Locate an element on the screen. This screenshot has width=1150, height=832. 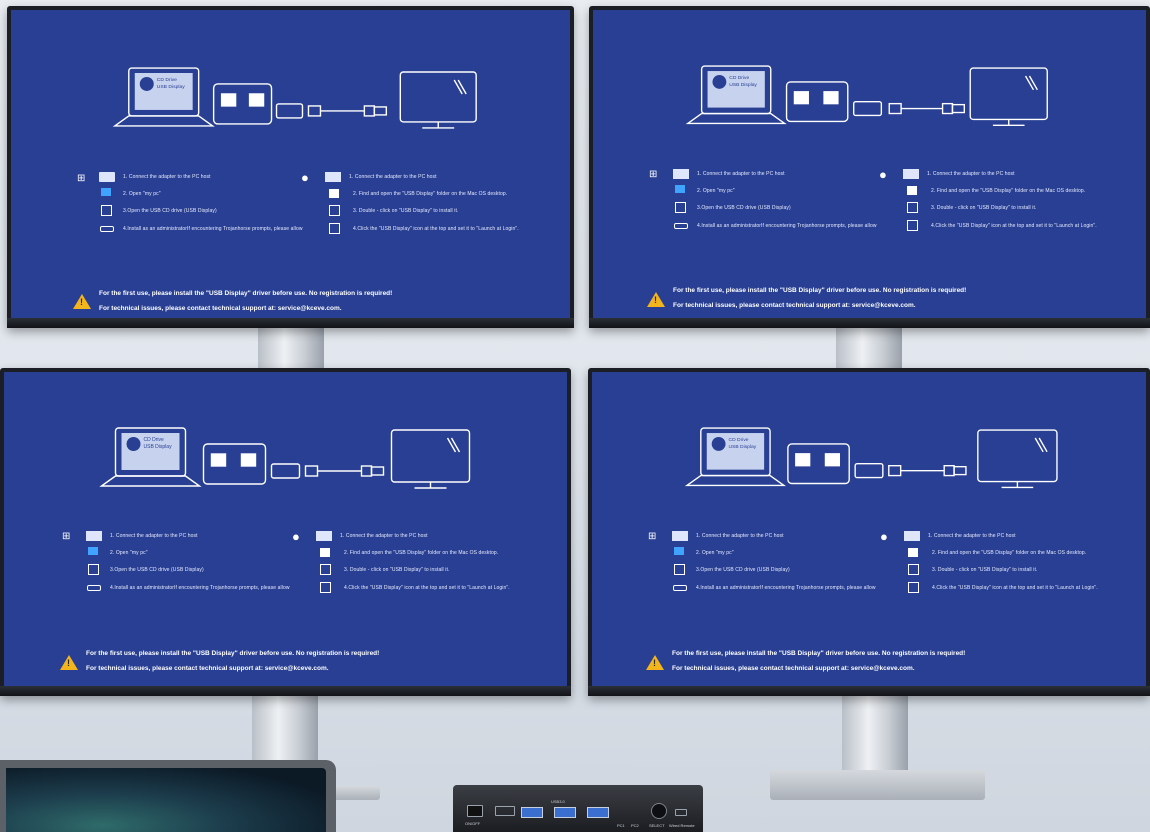
monitor-stand-top-left is located at coordinates (291, 348).